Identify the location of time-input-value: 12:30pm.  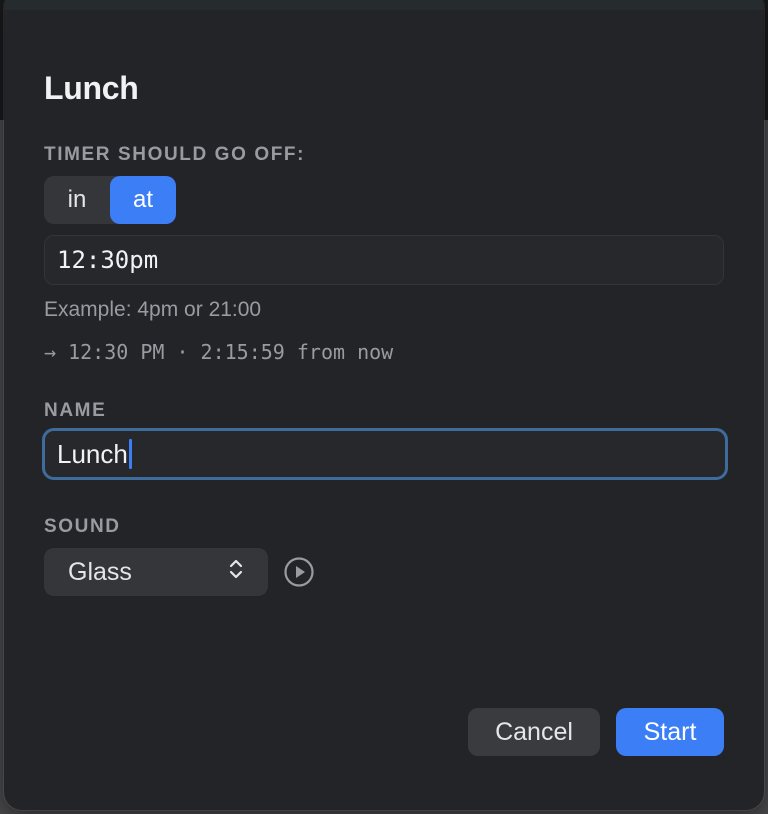
(108, 260).